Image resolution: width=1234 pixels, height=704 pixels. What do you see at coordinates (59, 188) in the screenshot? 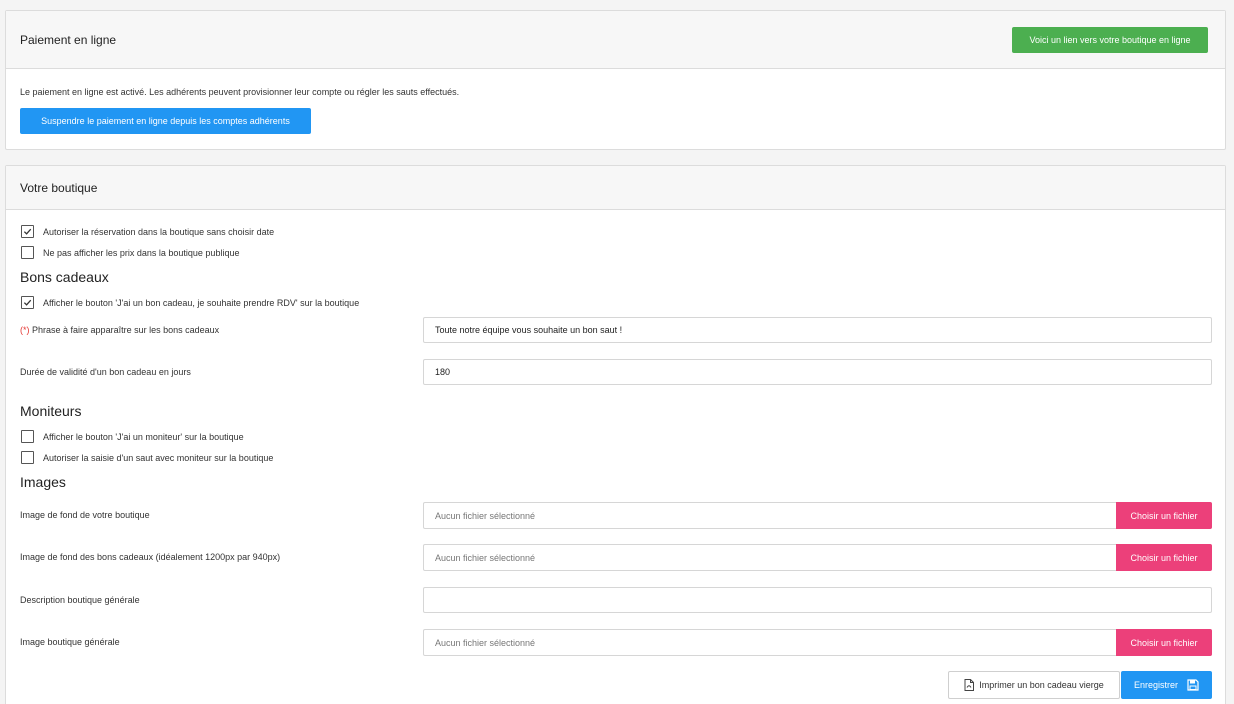
I see `shop-title: Votre boutique` at bounding box center [59, 188].